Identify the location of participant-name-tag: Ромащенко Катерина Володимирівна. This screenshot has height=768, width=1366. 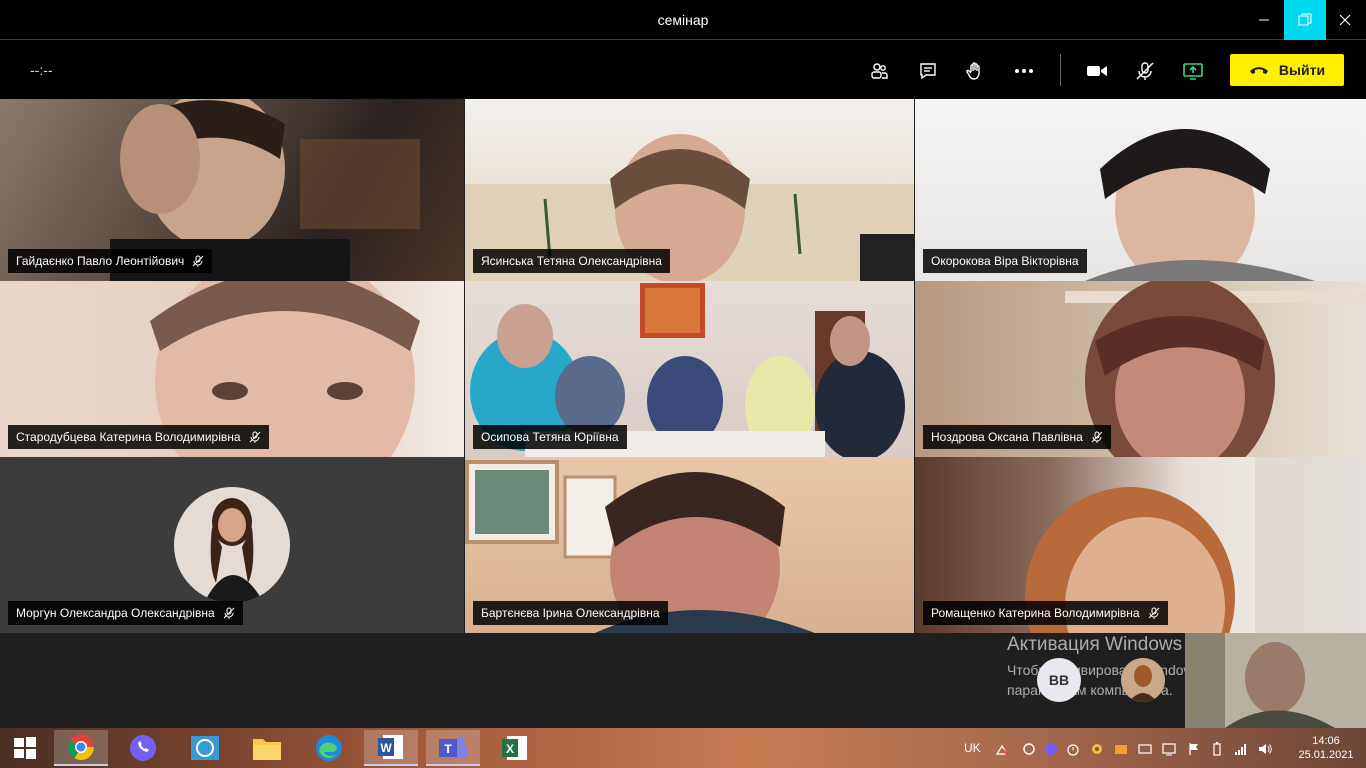
(1045, 613).